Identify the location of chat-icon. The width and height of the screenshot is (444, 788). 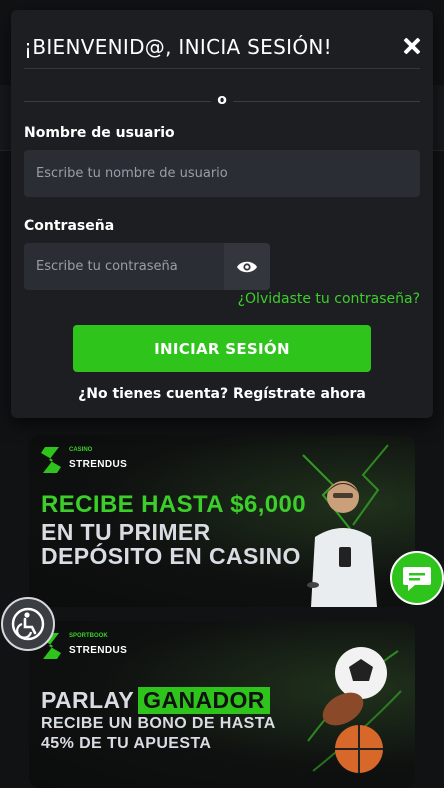
(417, 579).